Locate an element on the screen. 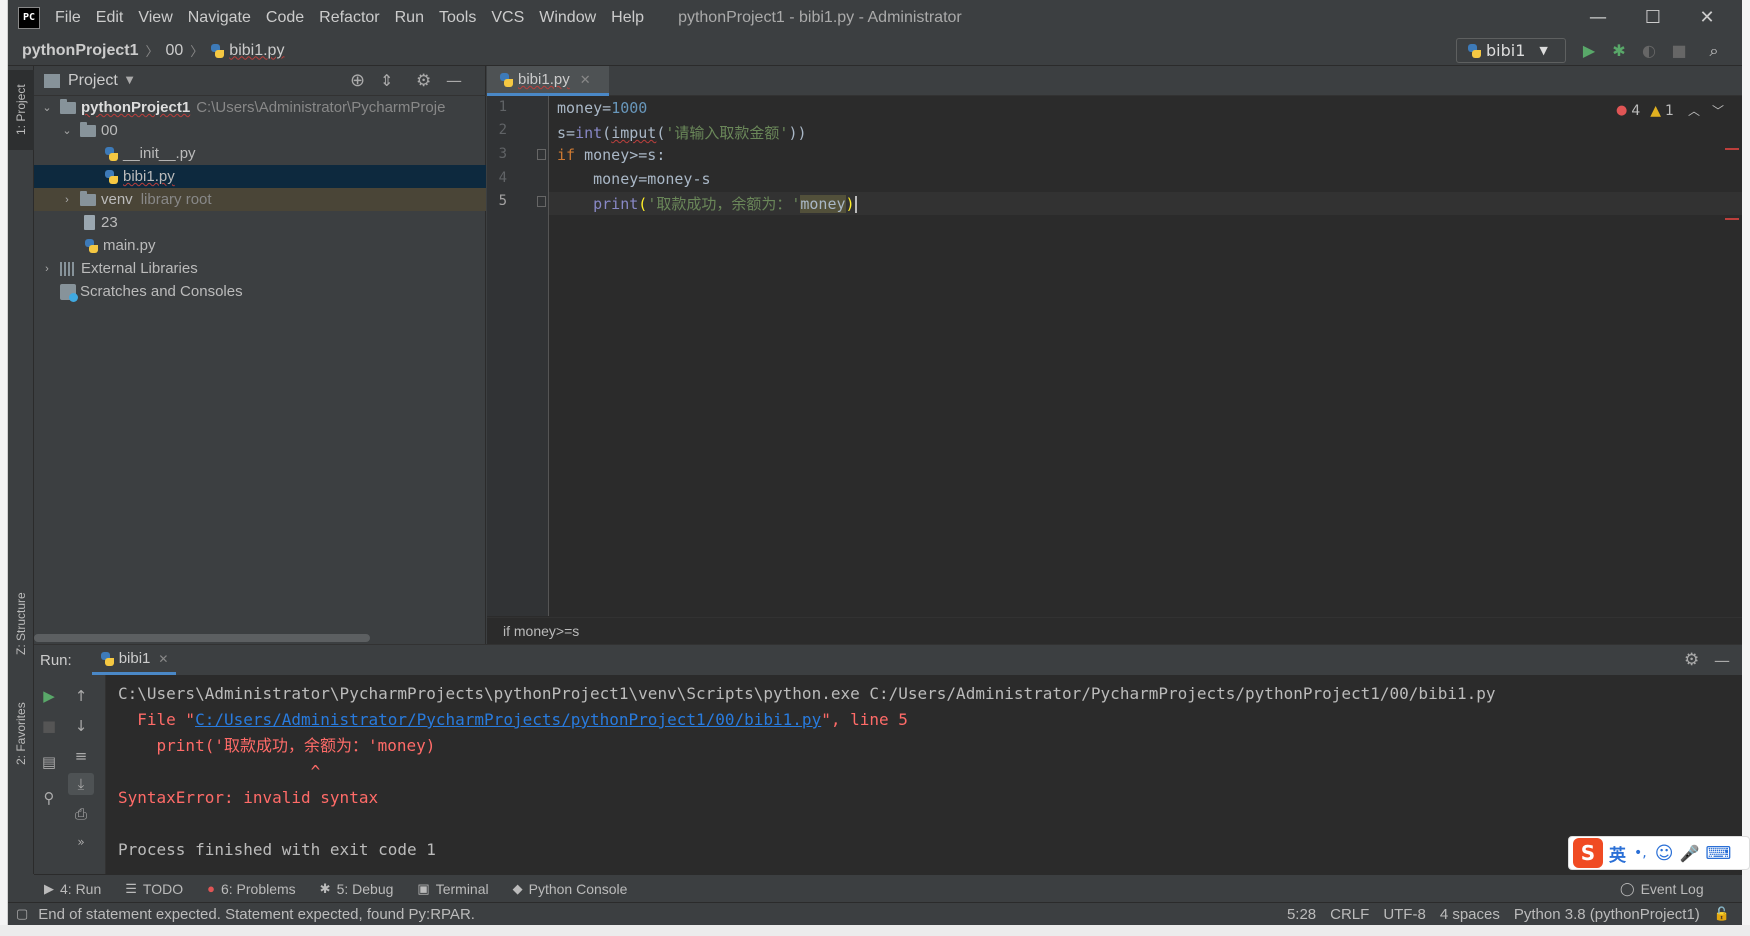 Image resolution: width=1750 pixels, height=936 pixels. soft-wrap-icon: ≡ is located at coordinates (81, 756).